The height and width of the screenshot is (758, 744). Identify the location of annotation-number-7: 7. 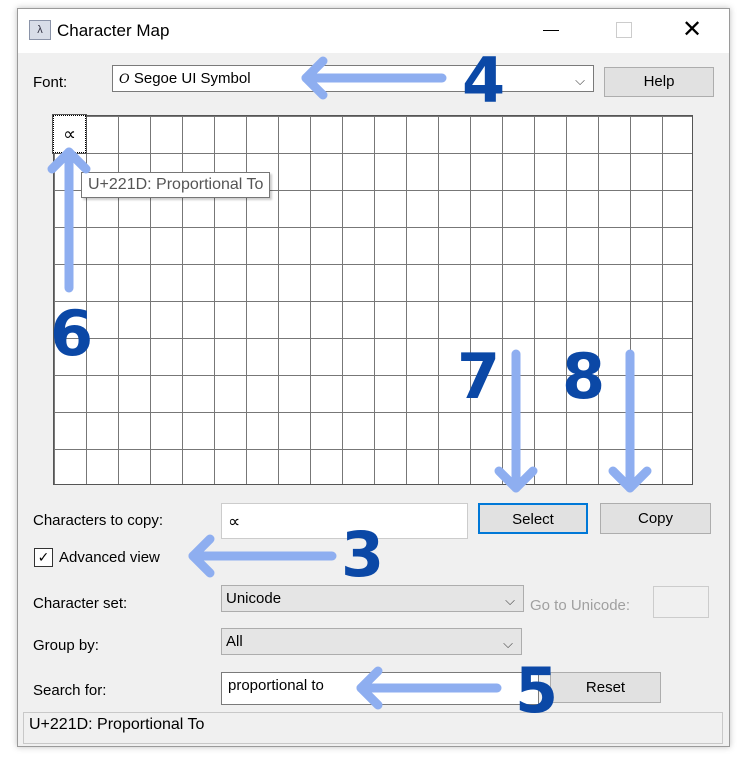
(479, 376).